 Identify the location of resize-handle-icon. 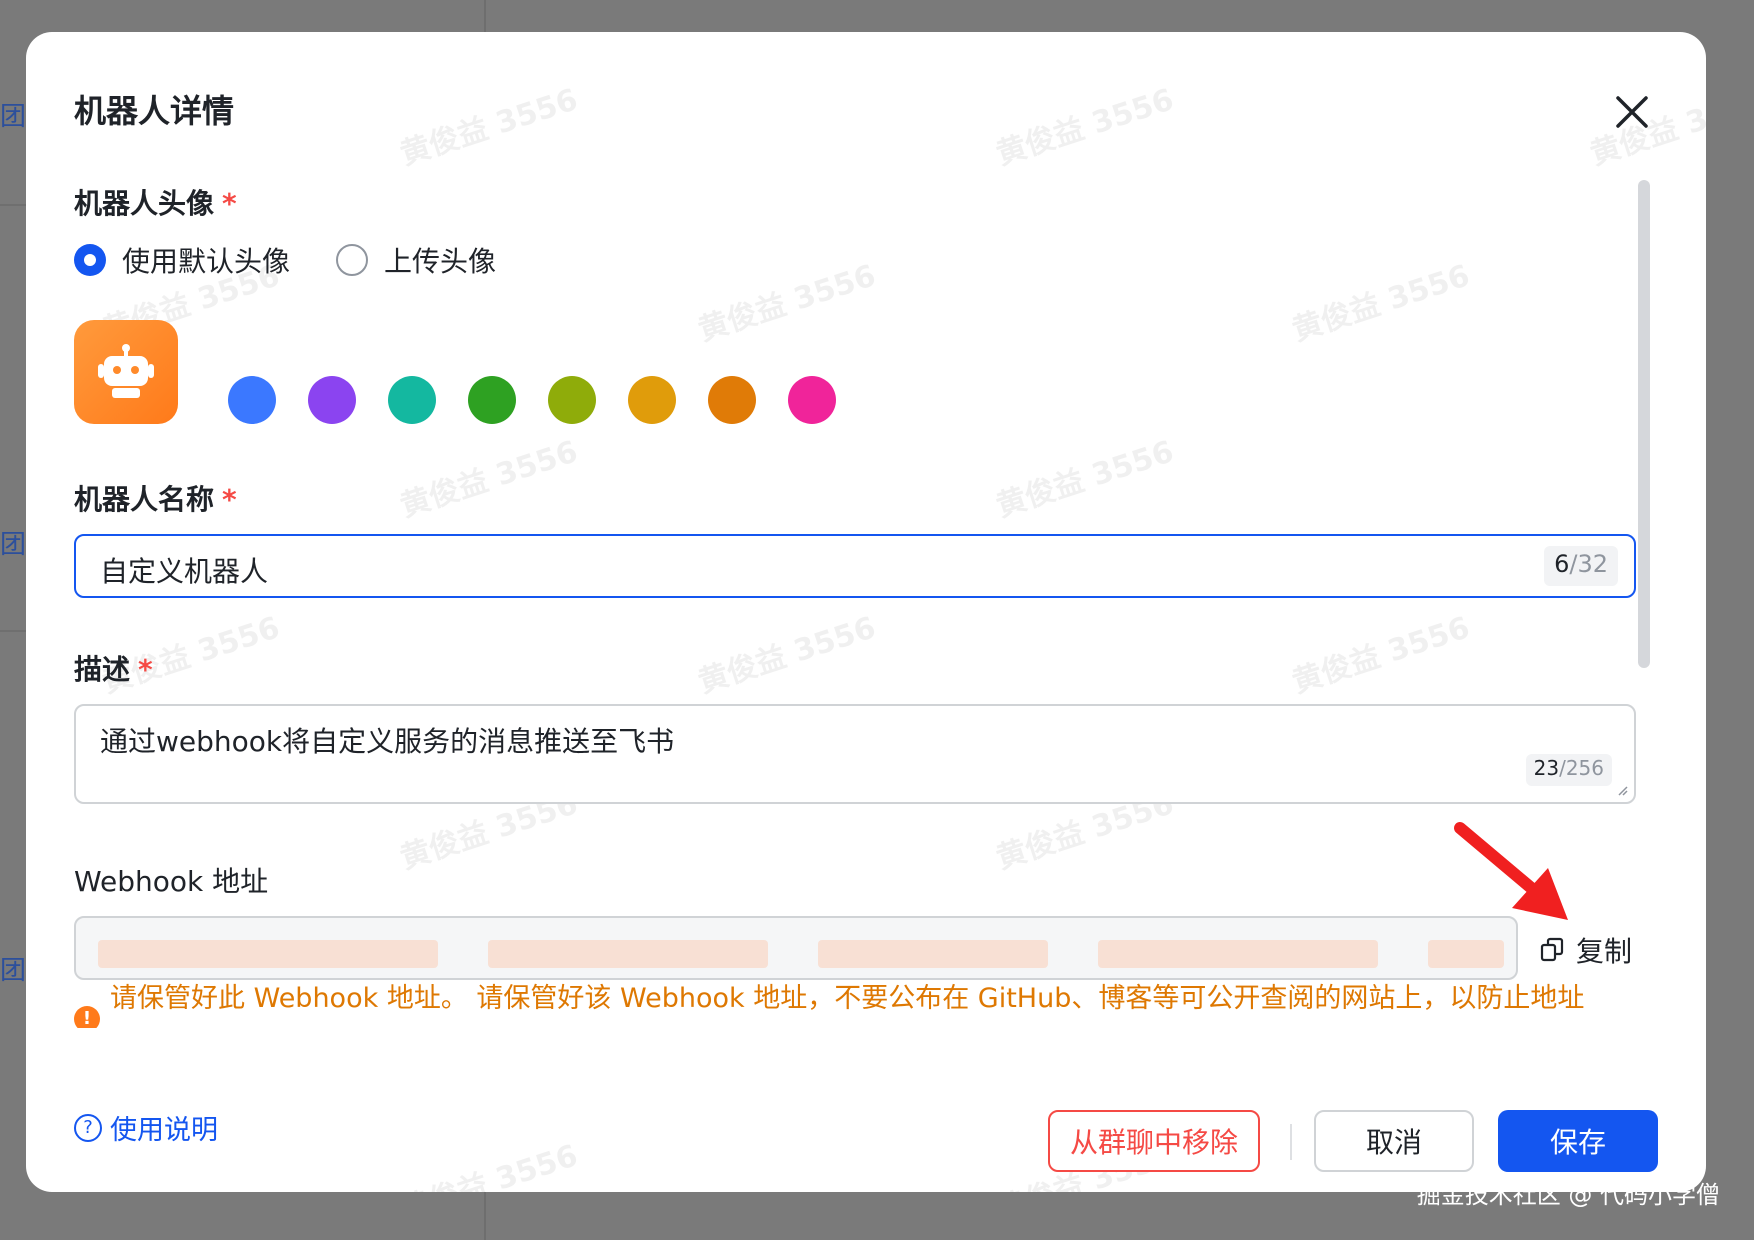
(1622, 790).